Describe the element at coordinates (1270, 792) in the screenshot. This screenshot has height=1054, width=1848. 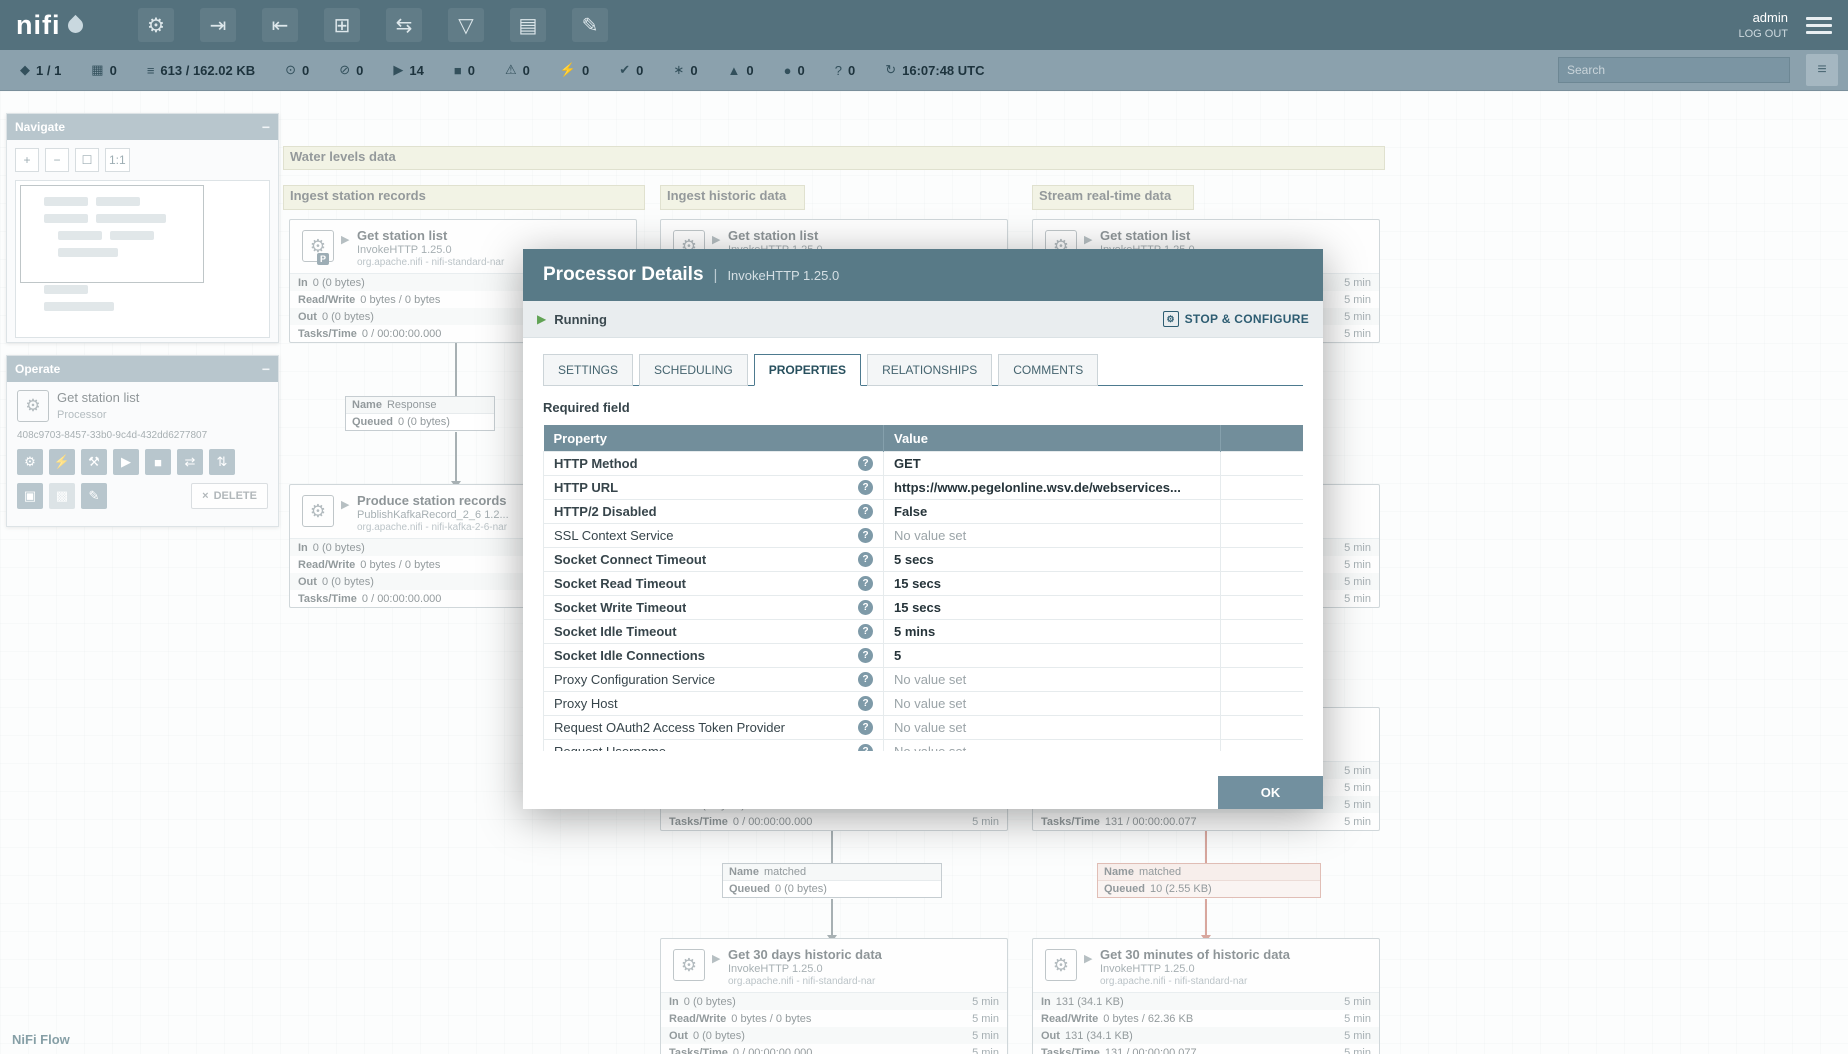
I see `ok-button: OK` at that location.